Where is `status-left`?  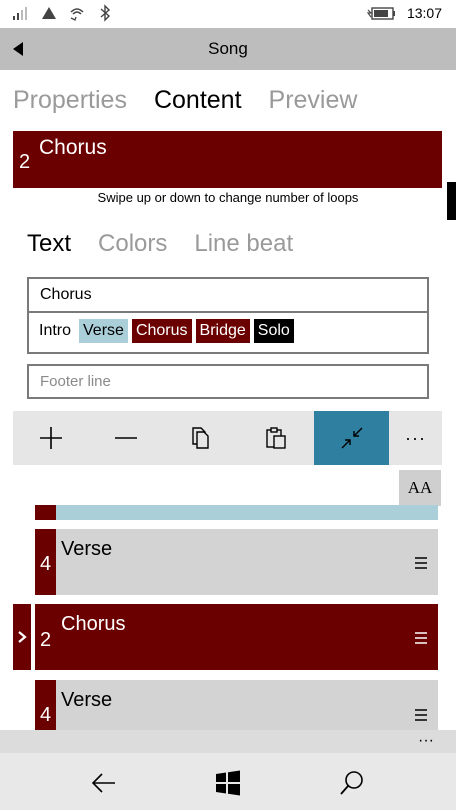
status-left is located at coordinates (63, 13).